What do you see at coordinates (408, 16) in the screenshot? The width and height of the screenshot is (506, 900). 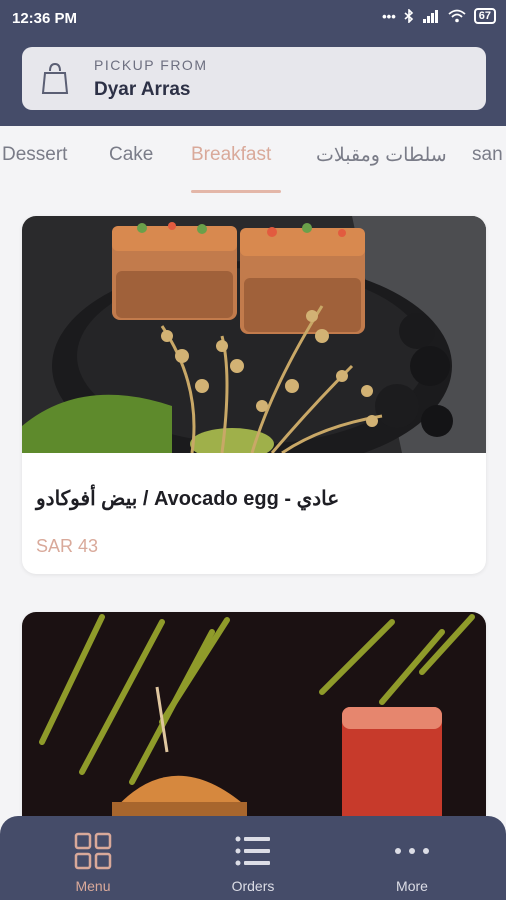 I see `bluetooth-icon` at bounding box center [408, 16].